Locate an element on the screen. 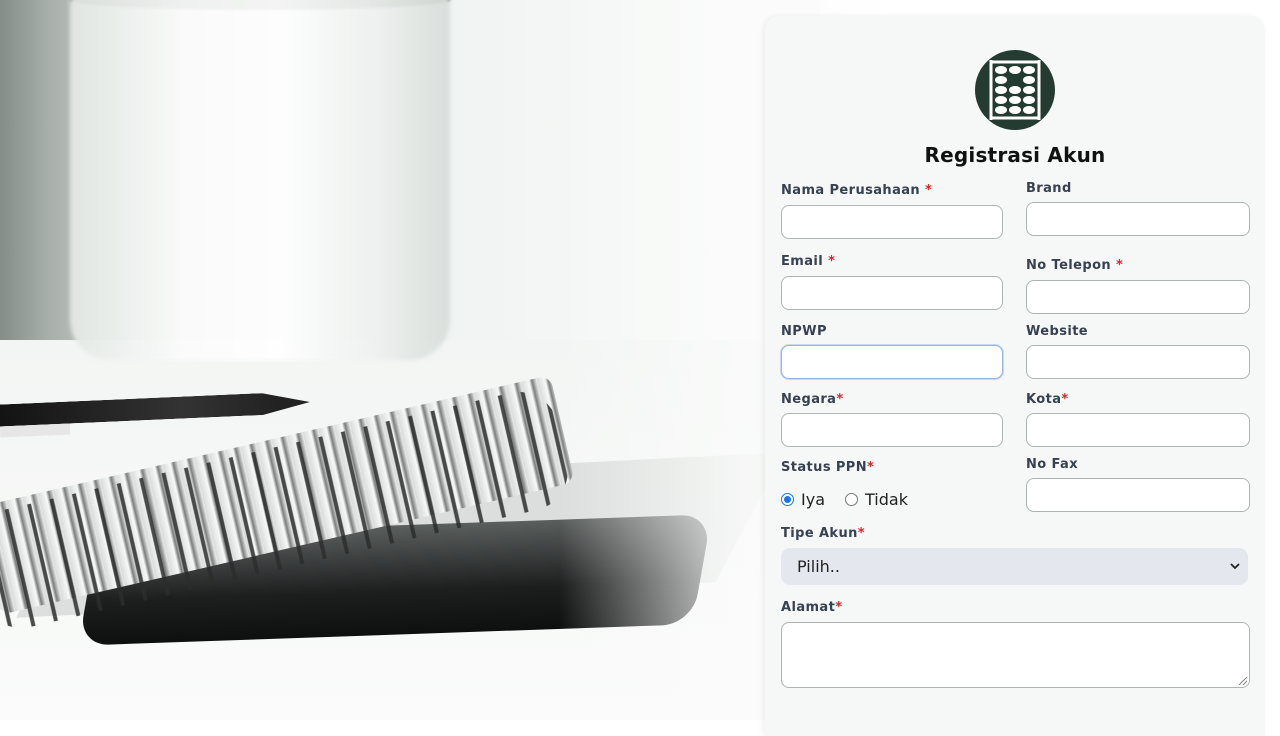 The width and height of the screenshot is (1280, 736). resize-handle-icon is located at coordinates (1243, 681).